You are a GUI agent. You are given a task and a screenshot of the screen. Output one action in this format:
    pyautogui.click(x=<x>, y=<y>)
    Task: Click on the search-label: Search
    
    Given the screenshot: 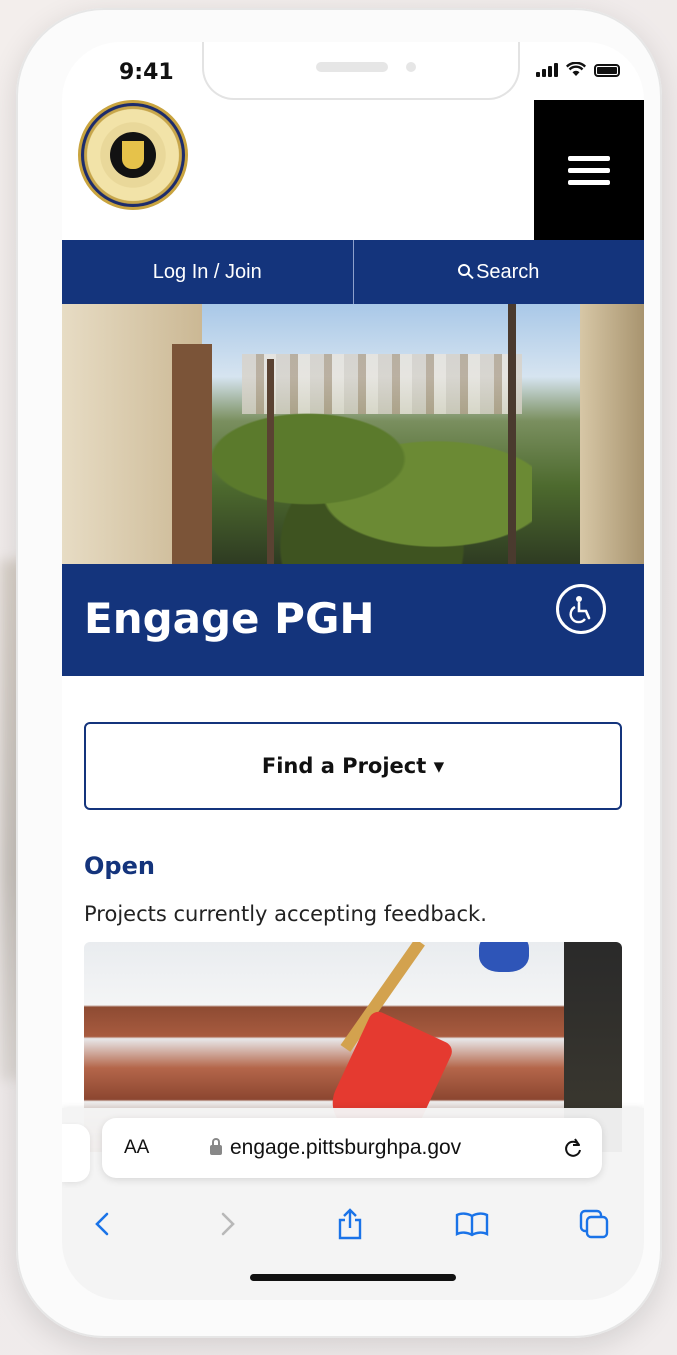 What is the action you would take?
    pyautogui.click(x=508, y=271)
    